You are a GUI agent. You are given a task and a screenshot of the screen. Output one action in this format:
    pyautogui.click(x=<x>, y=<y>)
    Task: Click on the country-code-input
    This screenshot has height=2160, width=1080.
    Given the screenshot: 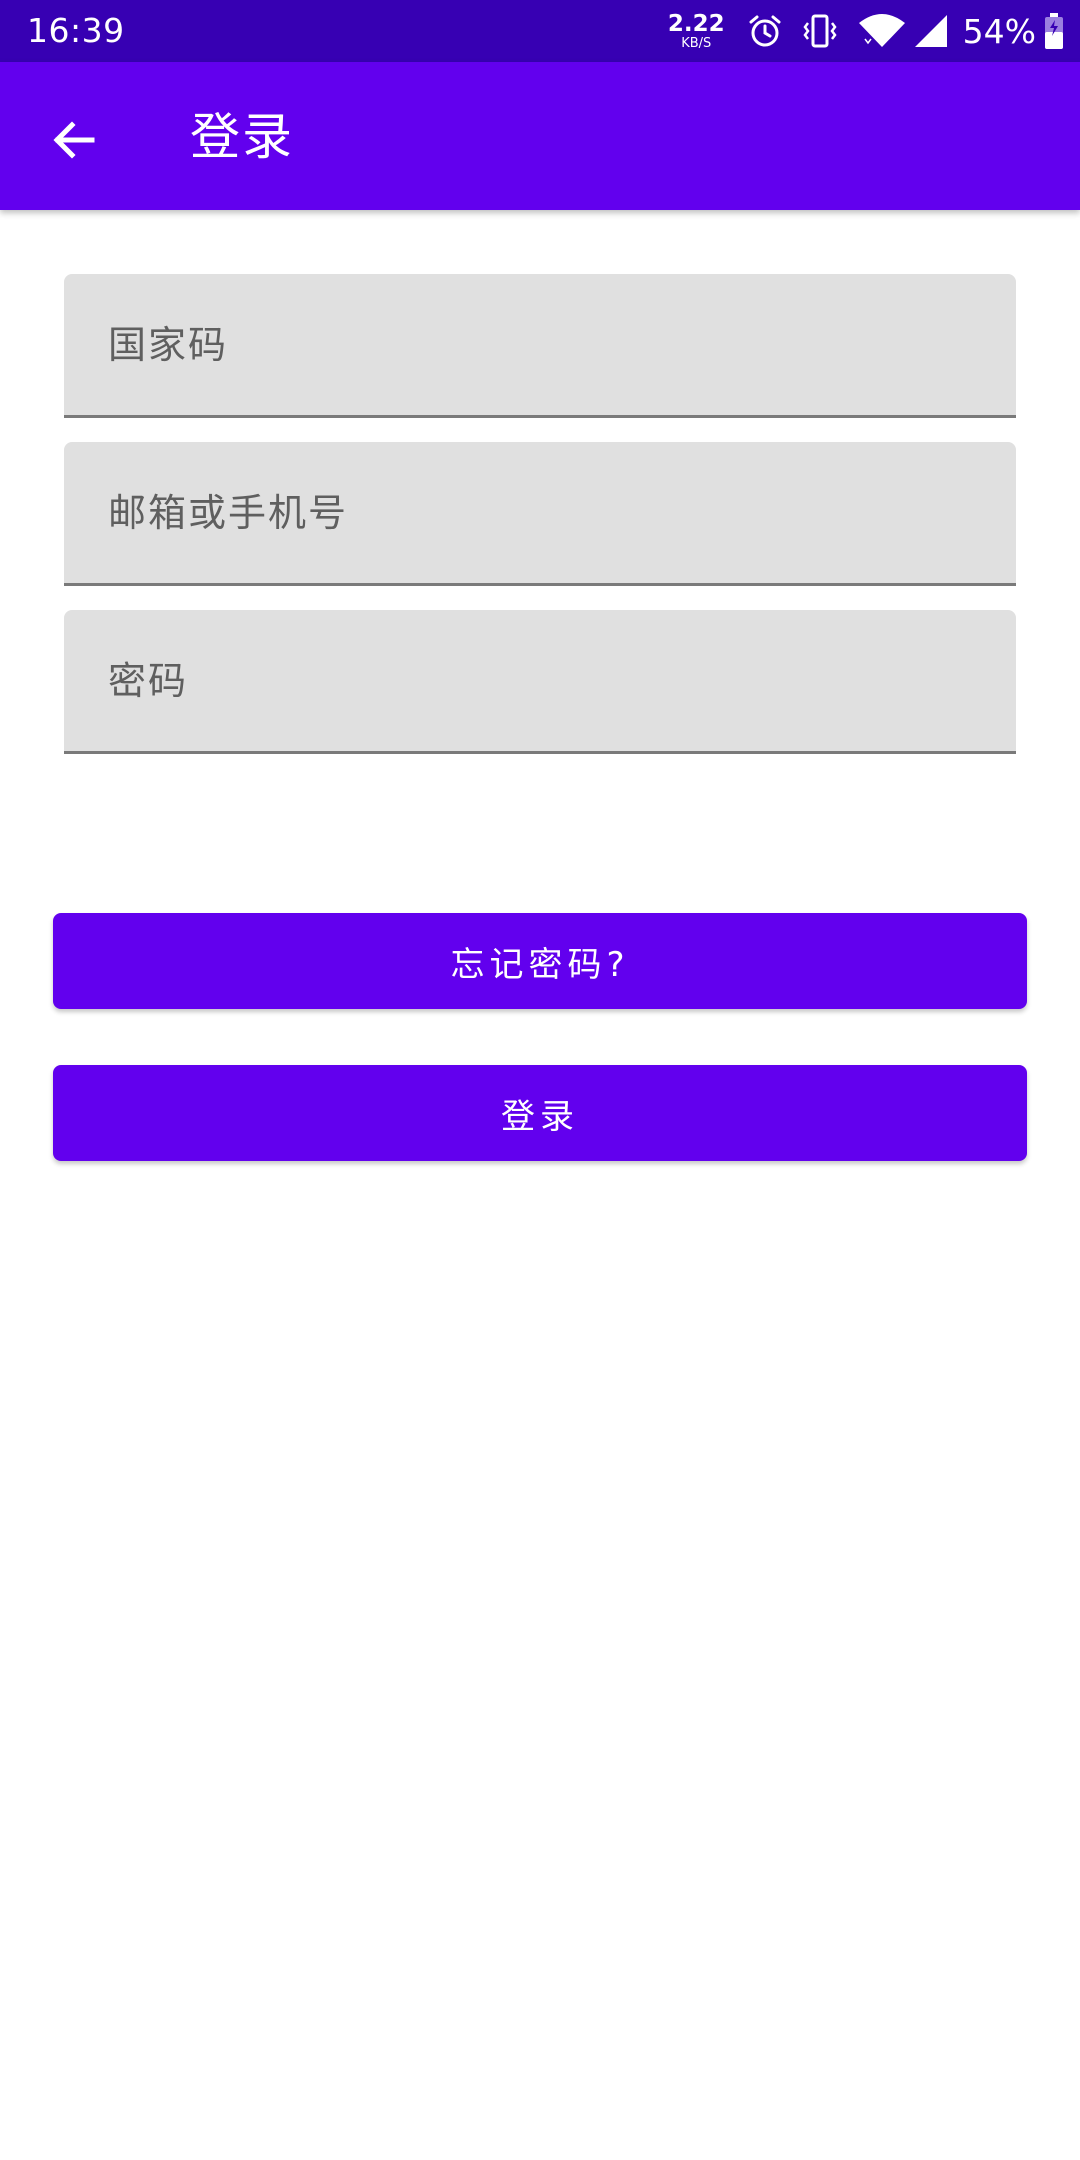 What is the action you would take?
    pyautogui.click(x=540, y=344)
    